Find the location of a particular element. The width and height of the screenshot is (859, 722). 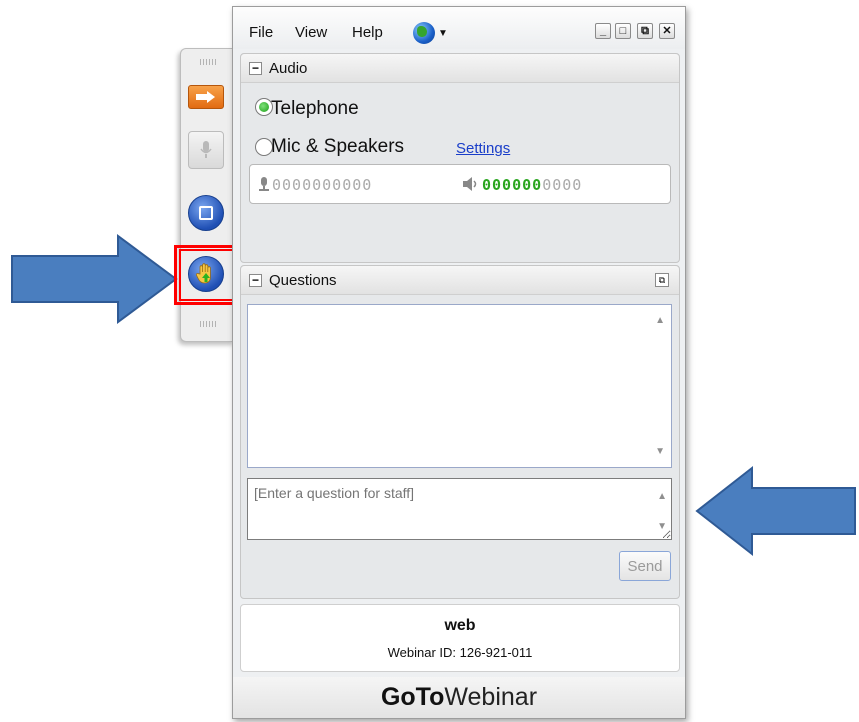

square-icon is located at coordinates (206, 213).